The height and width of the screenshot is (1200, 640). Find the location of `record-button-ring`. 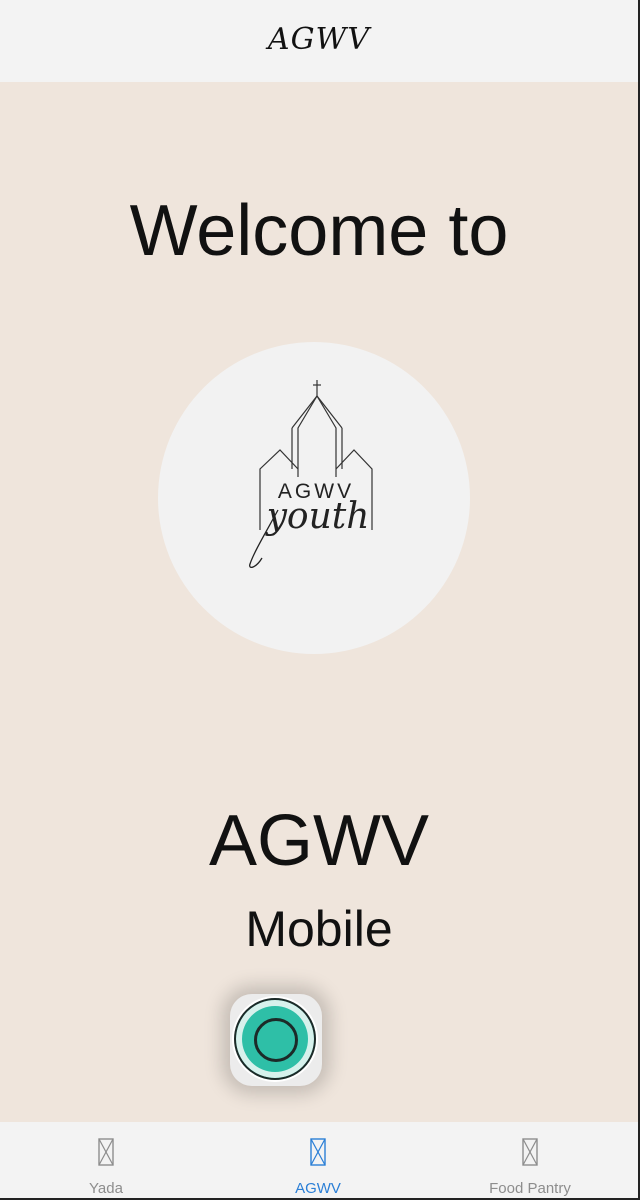

record-button-ring is located at coordinates (275, 1039).